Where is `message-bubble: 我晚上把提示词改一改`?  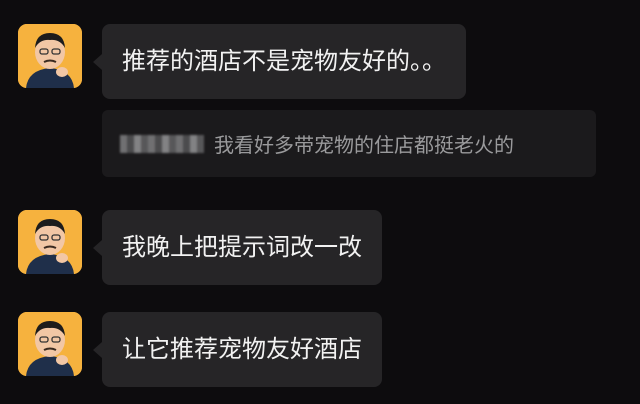 message-bubble: 我晚上把提示词改一改 is located at coordinates (237, 247).